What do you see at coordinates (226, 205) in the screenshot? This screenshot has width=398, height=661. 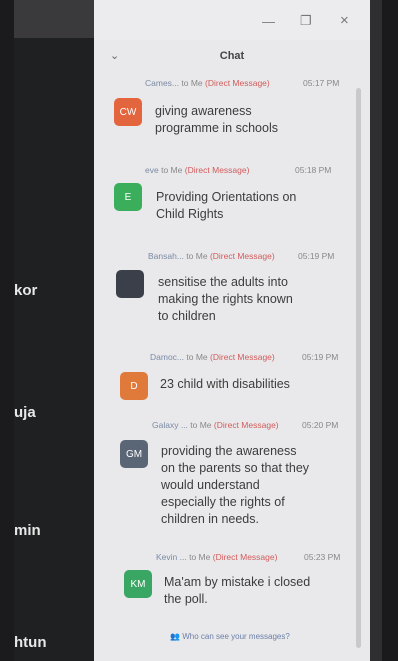 I see `message-text: Providing Orientations on Child Rights` at bounding box center [226, 205].